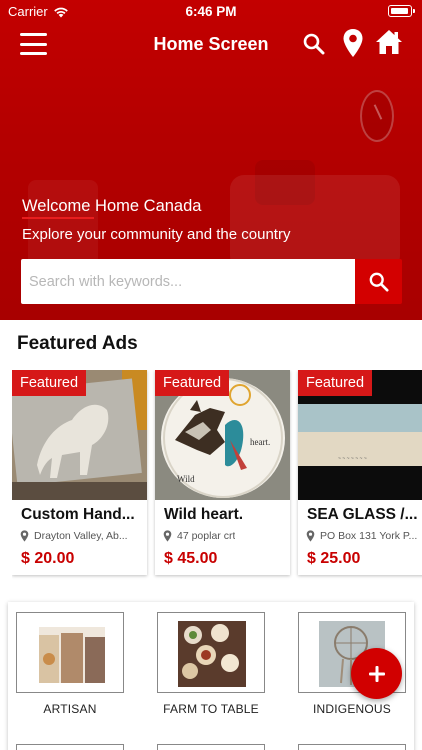  I want to click on ad-location-text: 47 poplar crt, so click(206, 536).